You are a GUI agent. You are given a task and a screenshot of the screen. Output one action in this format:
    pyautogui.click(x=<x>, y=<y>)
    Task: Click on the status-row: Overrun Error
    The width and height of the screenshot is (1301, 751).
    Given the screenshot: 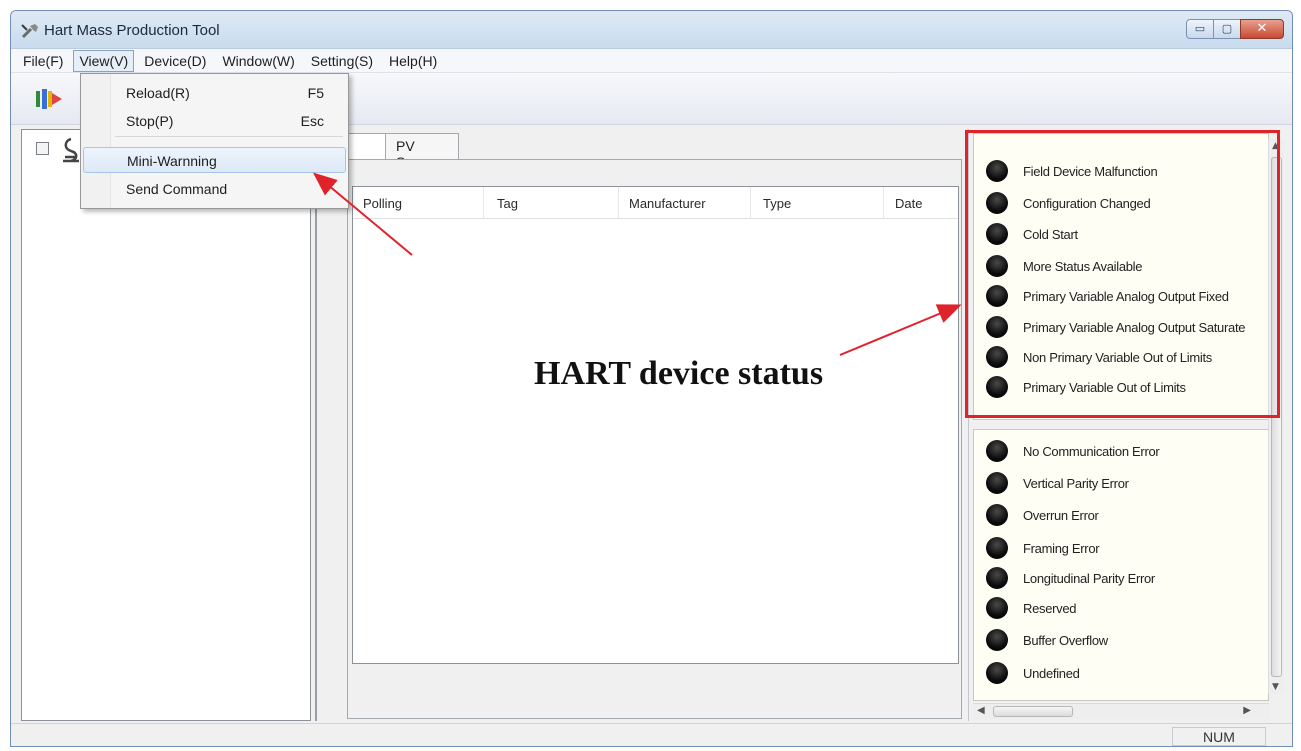 What is the action you would take?
    pyautogui.click(x=1042, y=515)
    